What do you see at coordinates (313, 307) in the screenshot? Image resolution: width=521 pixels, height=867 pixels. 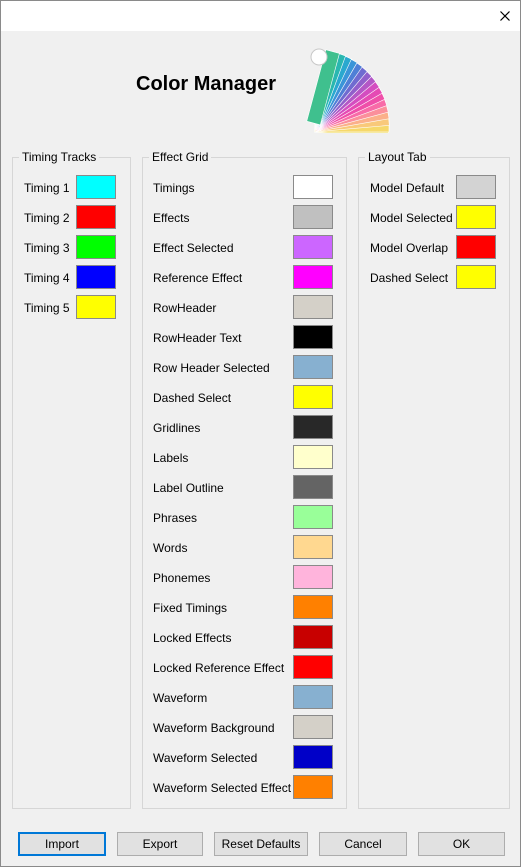 I see `rowheader-color-swatch` at bounding box center [313, 307].